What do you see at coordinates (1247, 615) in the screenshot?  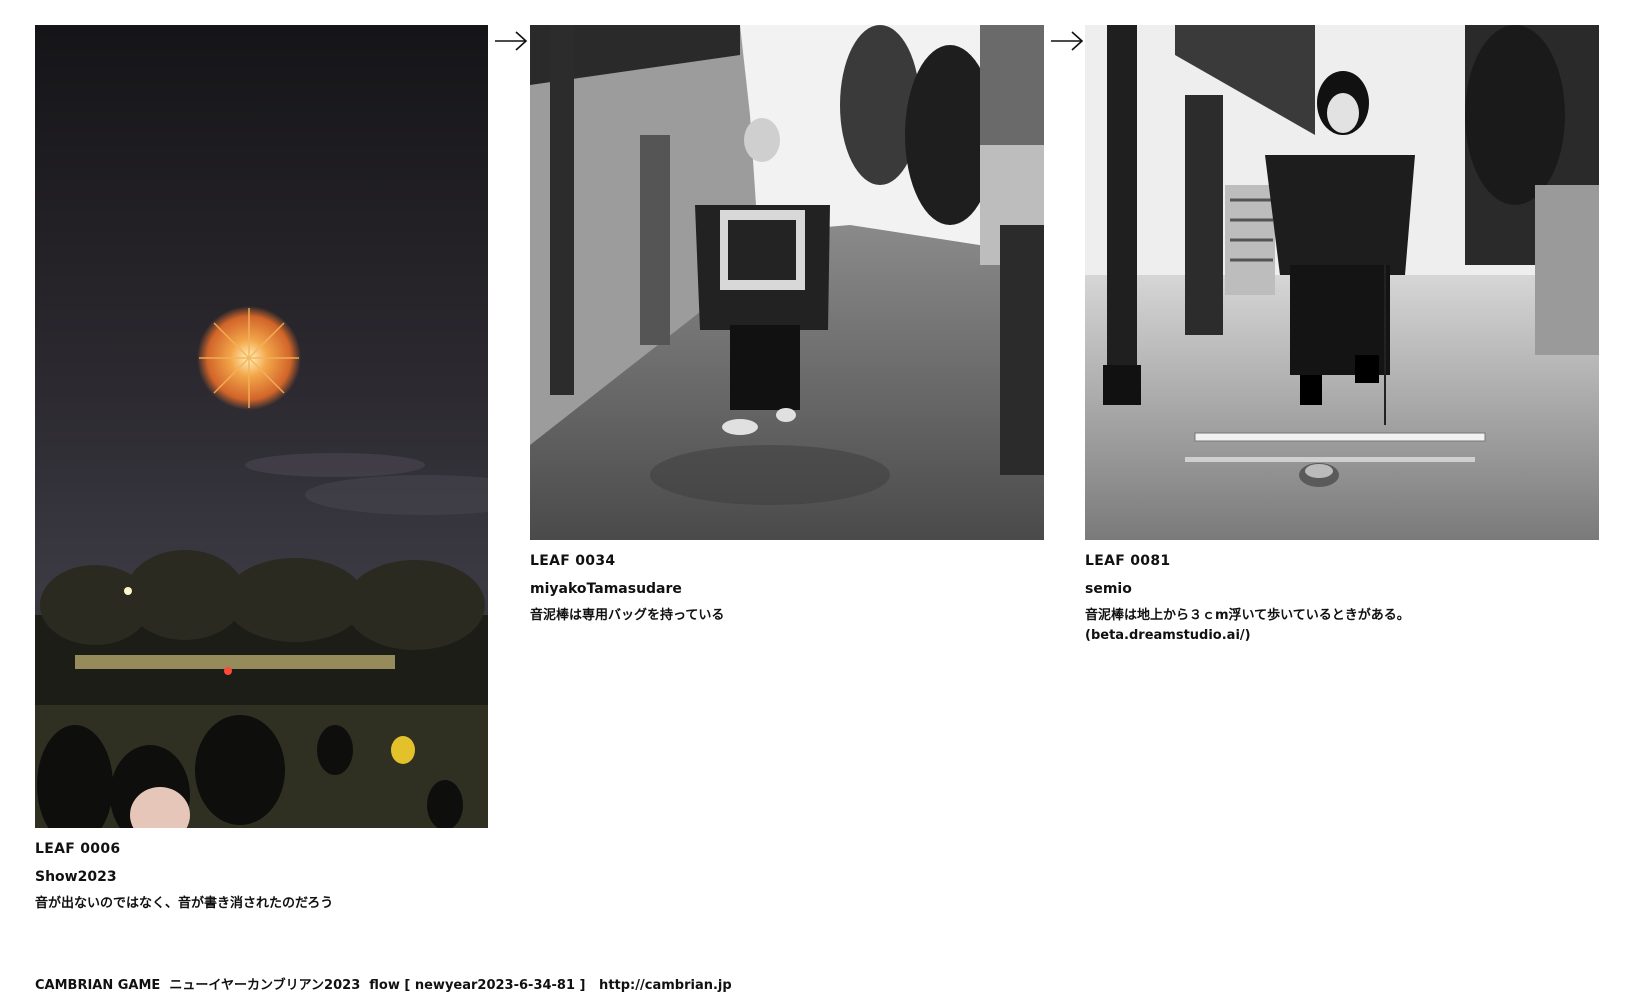 I see `caption-line: 音泥棒は地上から３ｃm浮いて歩いているときがある。` at bounding box center [1247, 615].